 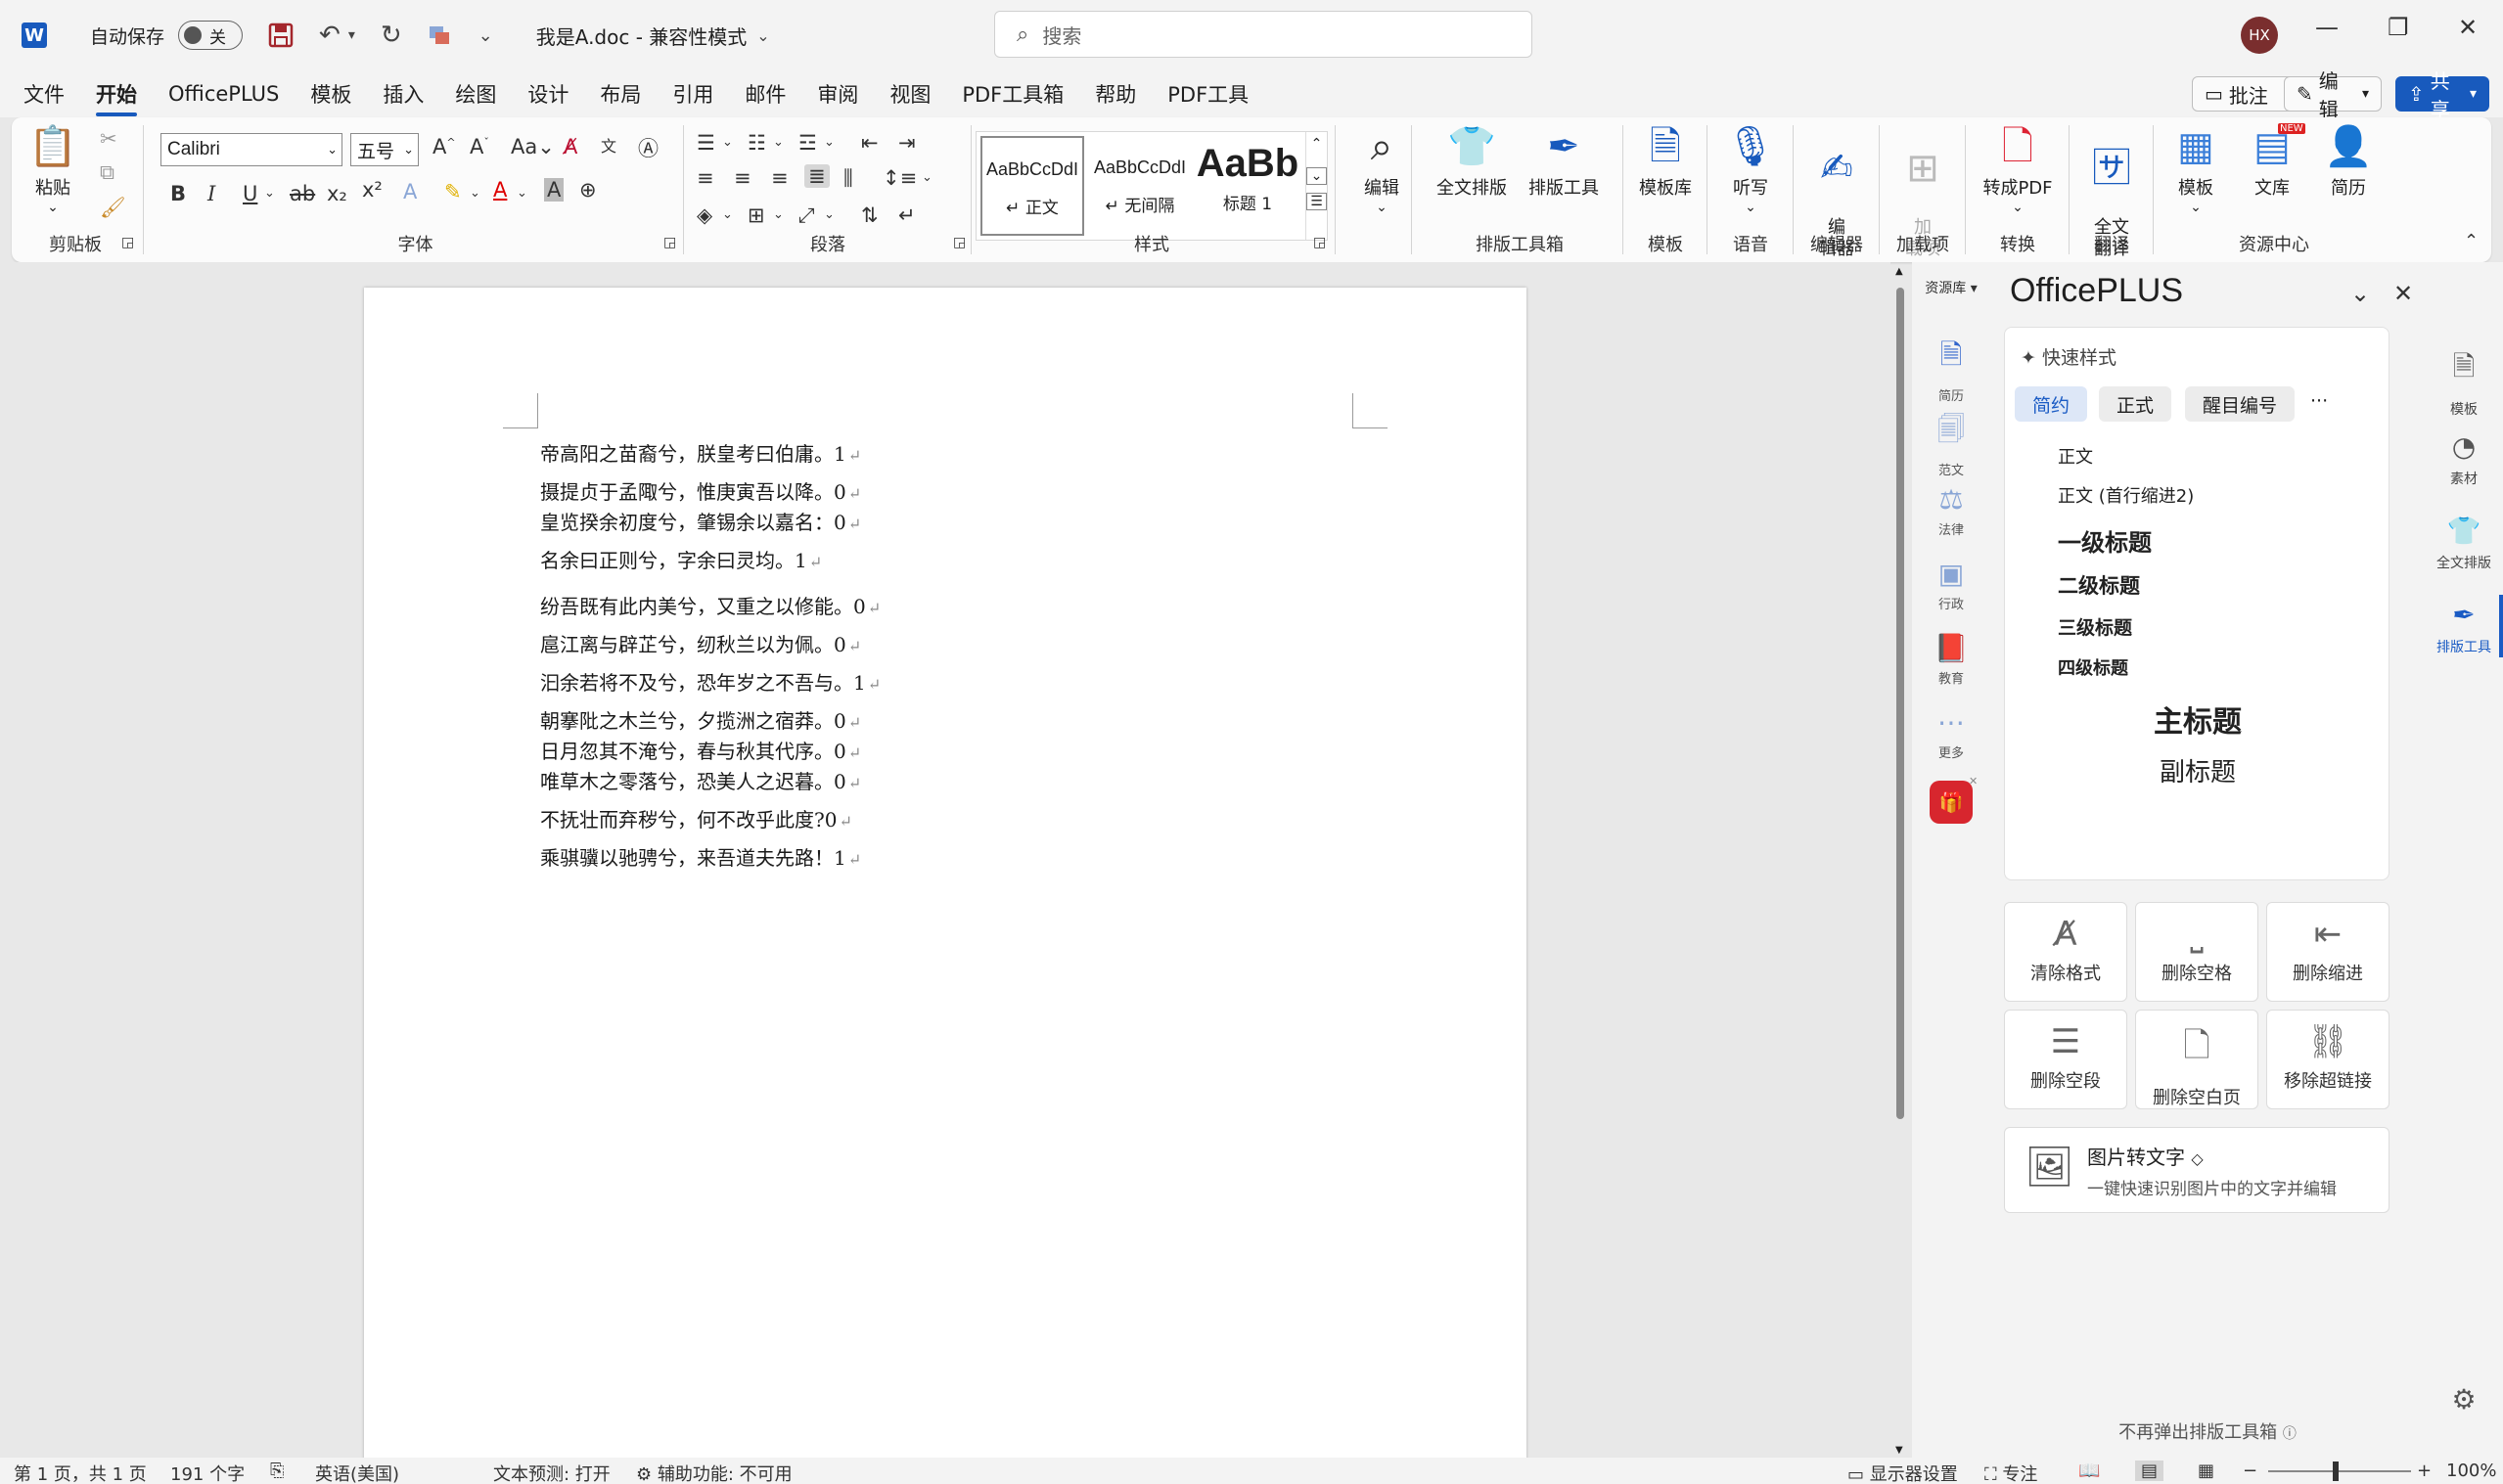 What do you see at coordinates (2196, 1170) in the screenshot?
I see `image-to-text-card: 🖼 图片转文字 ◇ 一键快速识别图片中的文字并编辑` at bounding box center [2196, 1170].